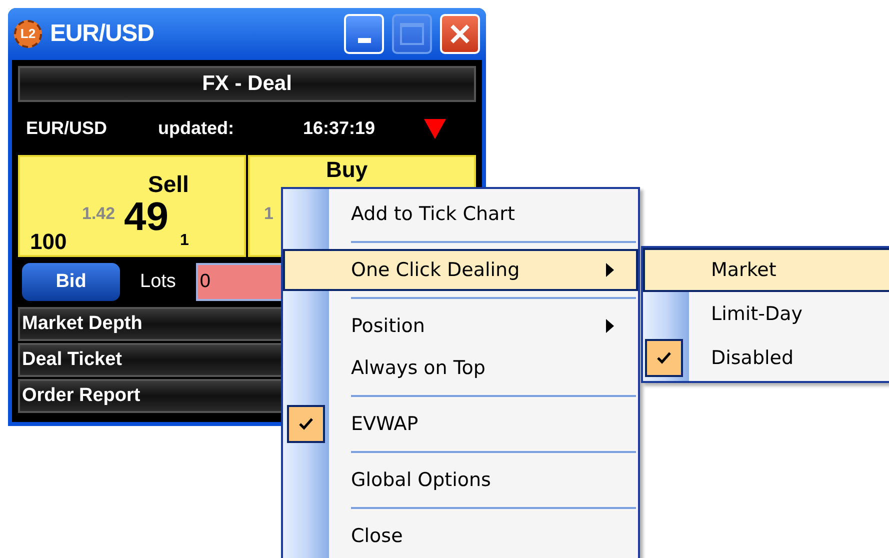 Image resolution: width=889 pixels, height=558 pixels. What do you see at coordinates (196, 128) in the screenshot?
I see `updated-label: updated:` at bounding box center [196, 128].